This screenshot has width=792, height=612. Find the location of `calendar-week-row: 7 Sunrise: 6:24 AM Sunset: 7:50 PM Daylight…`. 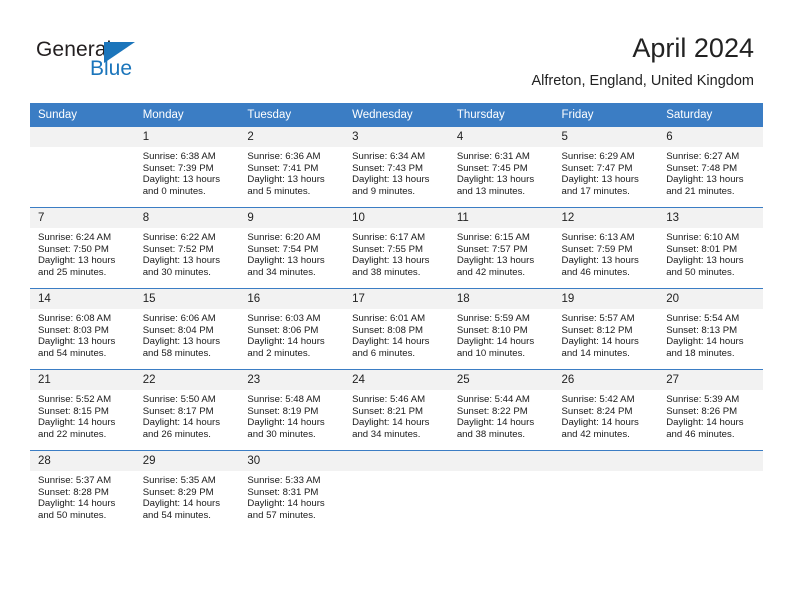

calendar-week-row: 7 Sunrise: 6:24 AM Sunset: 7:50 PM Daylight… is located at coordinates (396, 248).